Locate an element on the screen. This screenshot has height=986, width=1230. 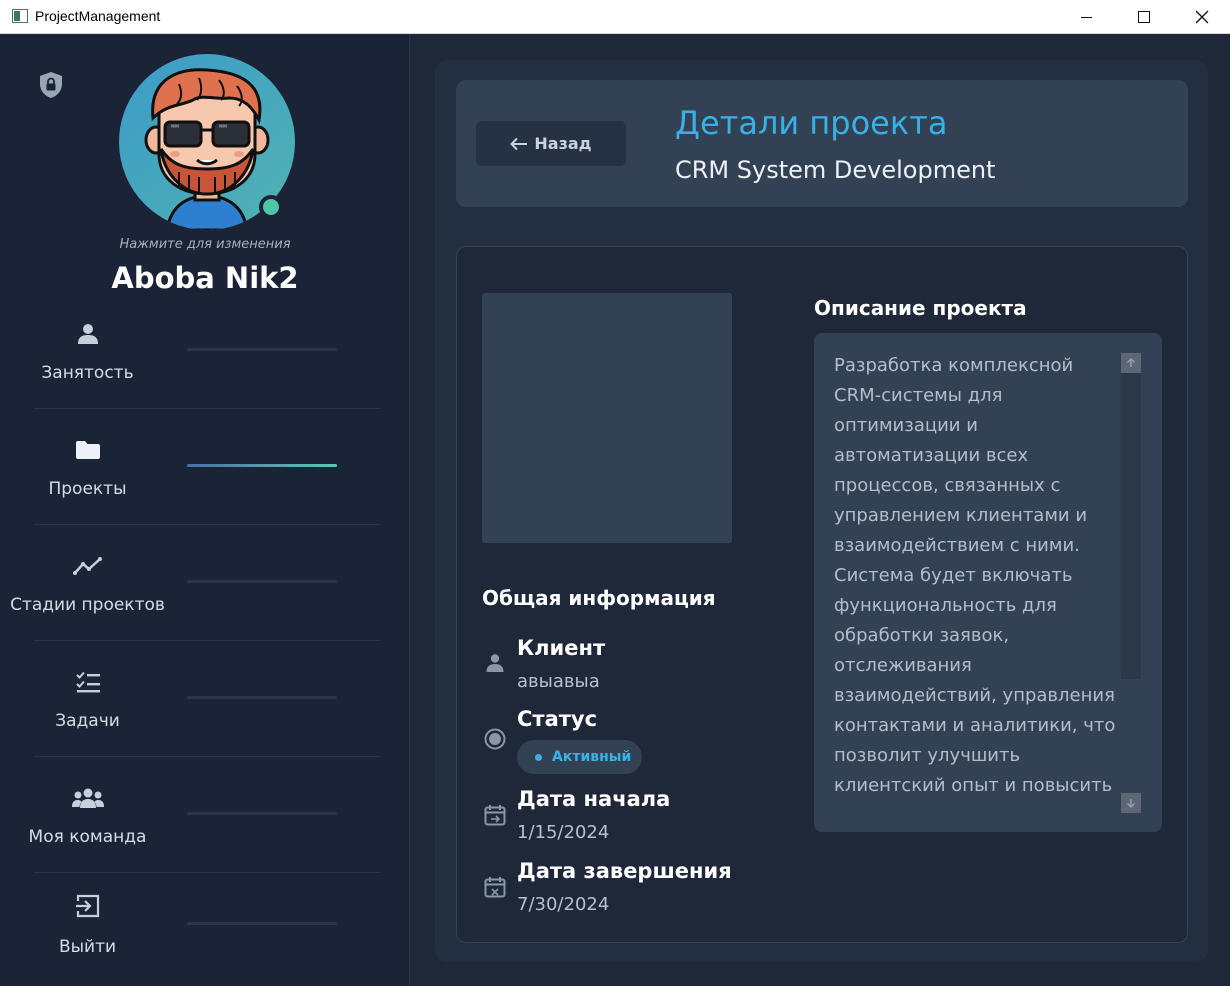
admin-shield-button is located at coordinates (51, 85).